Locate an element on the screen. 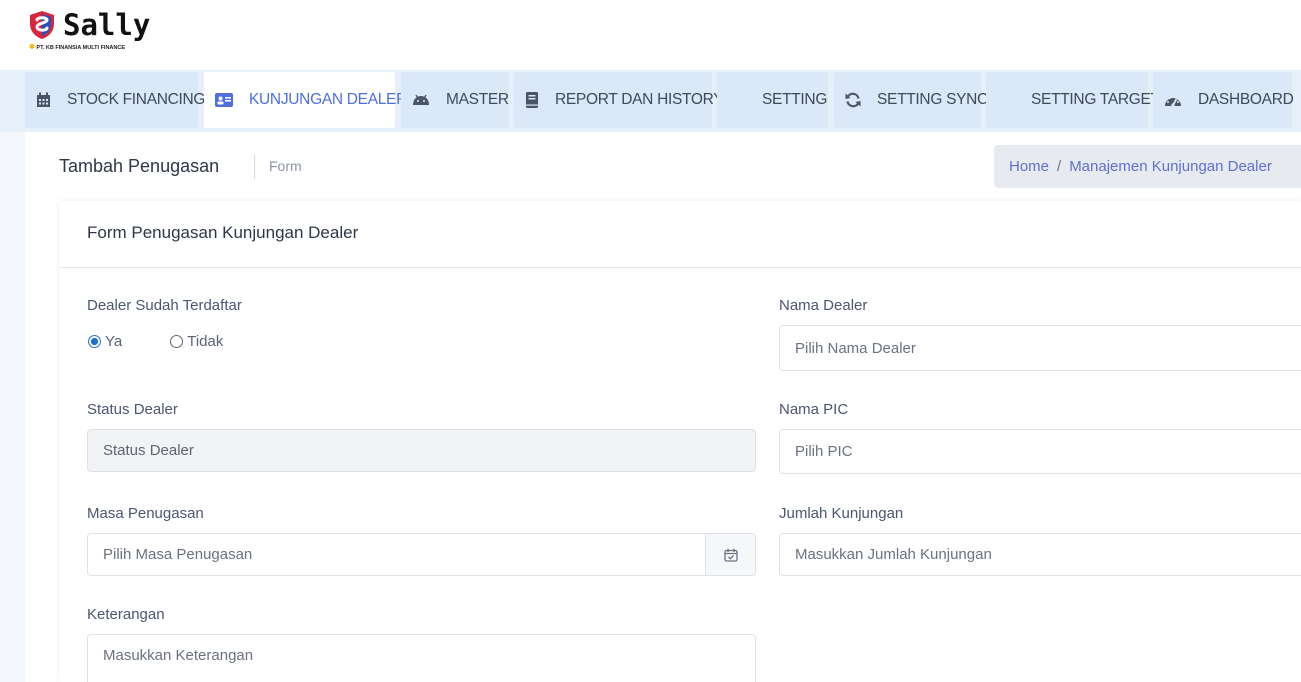 The height and width of the screenshot is (682, 1301). nav-setting-sync: SETTING SYNC is located at coordinates (911, 100).